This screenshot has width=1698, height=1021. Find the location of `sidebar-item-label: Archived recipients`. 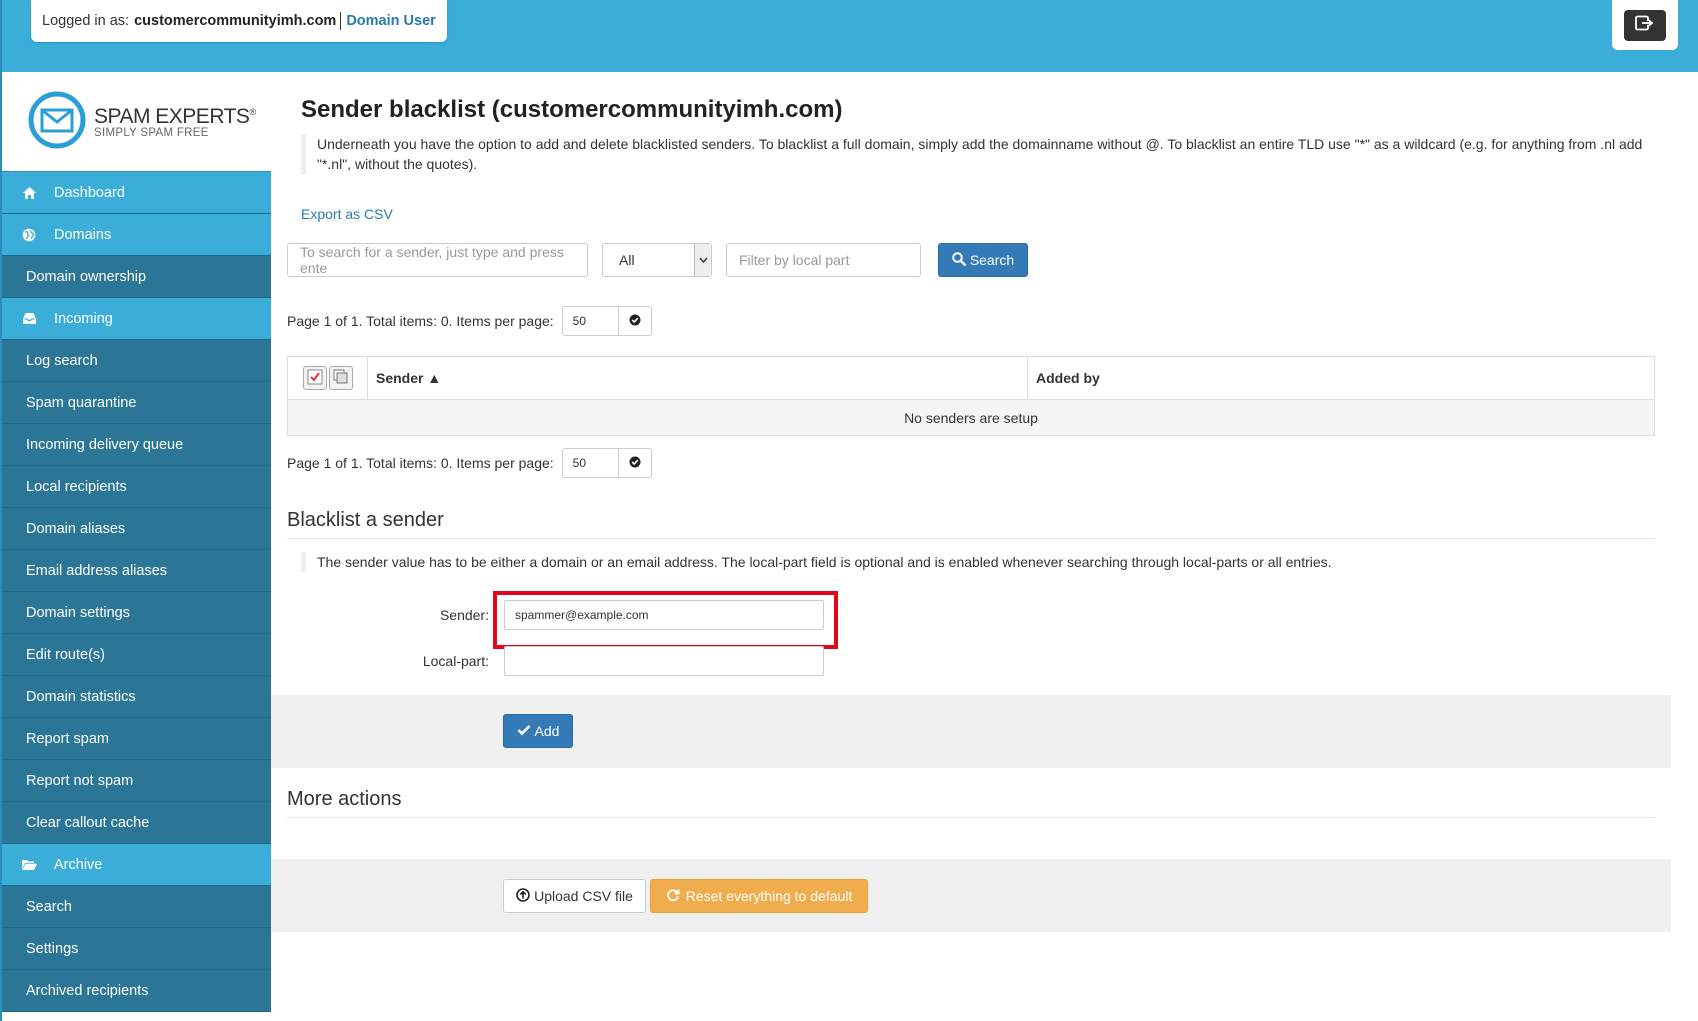

sidebar-item-label: Archived recipients is located at coordinates (87, 990).